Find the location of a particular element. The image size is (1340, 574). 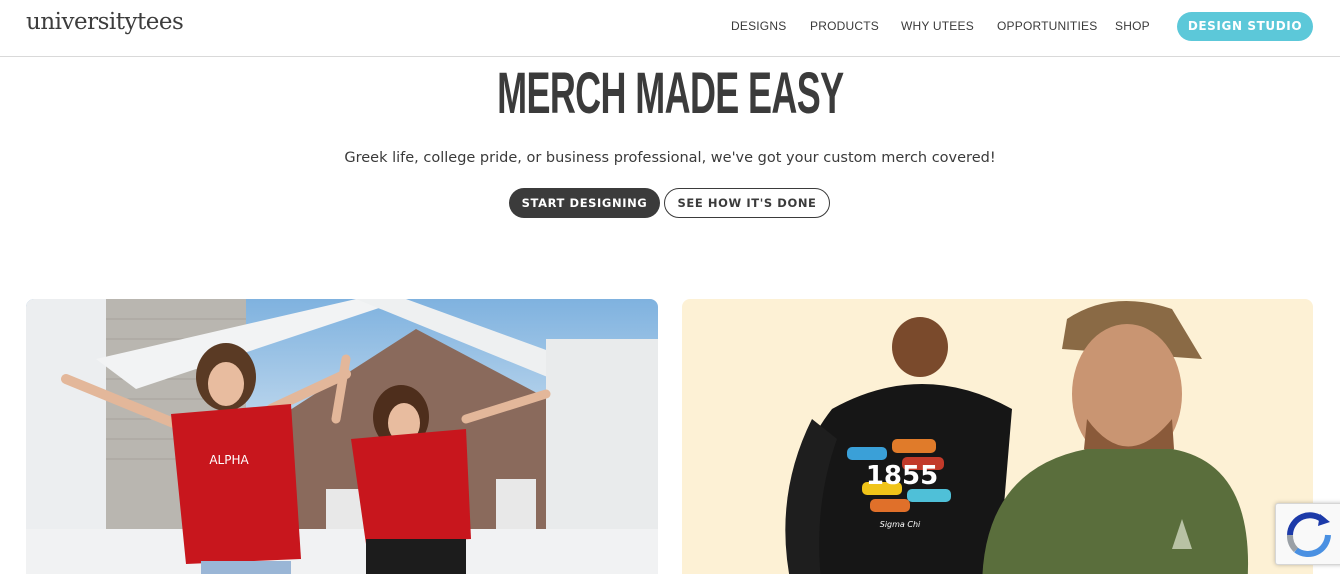

recaptcha-badge is located at coordinates (1307, 534).